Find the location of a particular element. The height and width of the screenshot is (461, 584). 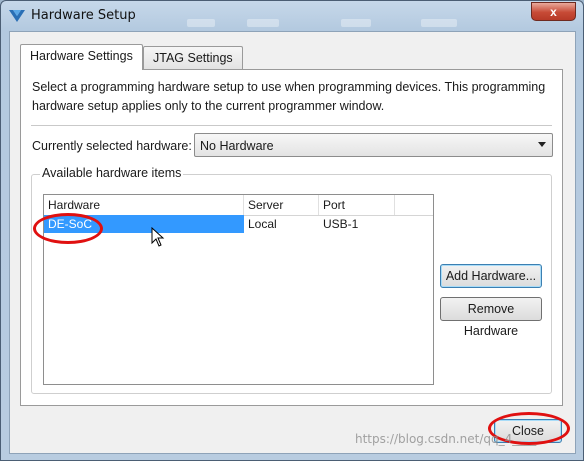

divider is located at coordinates (291, 125).